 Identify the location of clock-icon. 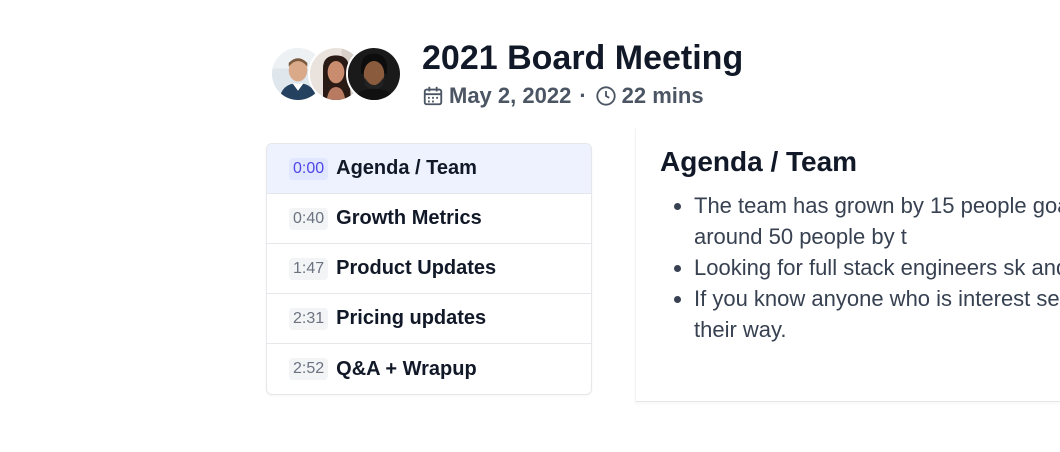
(606, 96).